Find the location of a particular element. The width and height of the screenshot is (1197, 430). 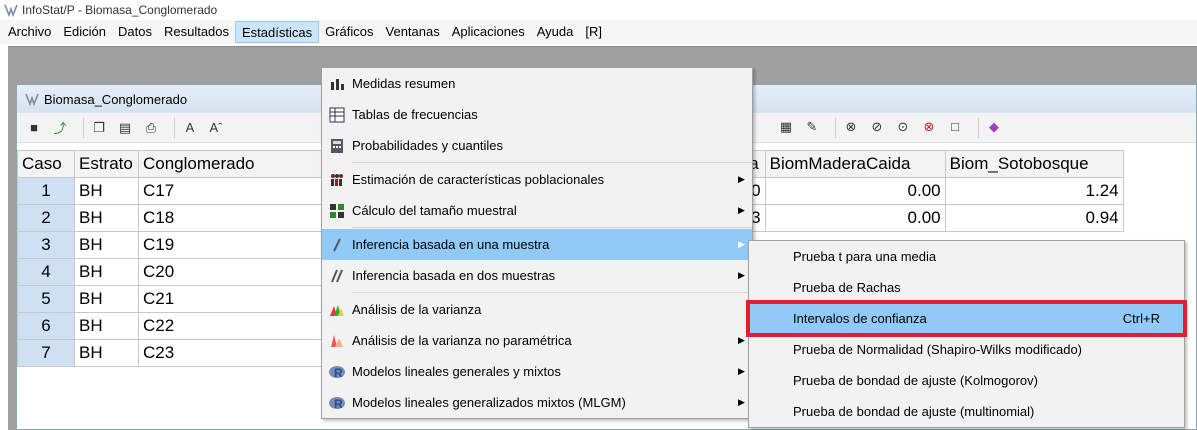

sample-size-icon is located at coordinates (337, 210).